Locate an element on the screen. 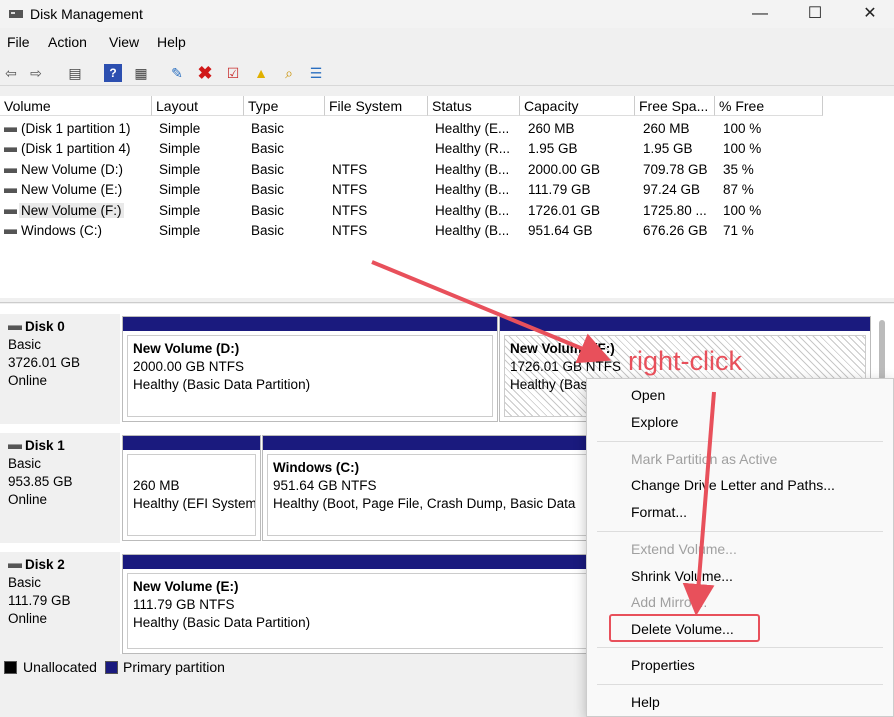  right-click-annotation: right-click is located at coordinates (685, 361).